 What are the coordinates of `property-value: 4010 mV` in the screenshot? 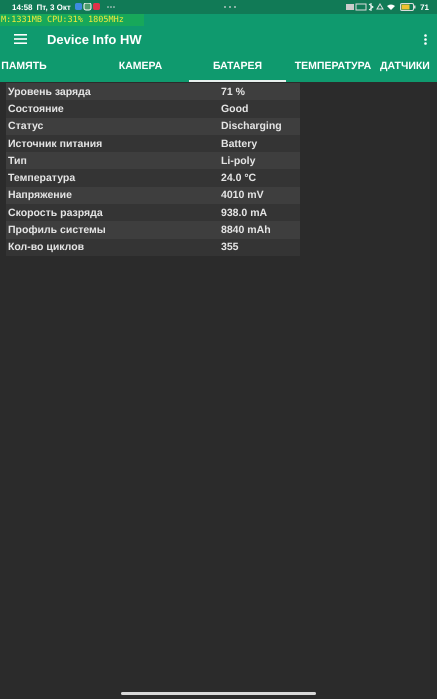 It's located at (243, 195).